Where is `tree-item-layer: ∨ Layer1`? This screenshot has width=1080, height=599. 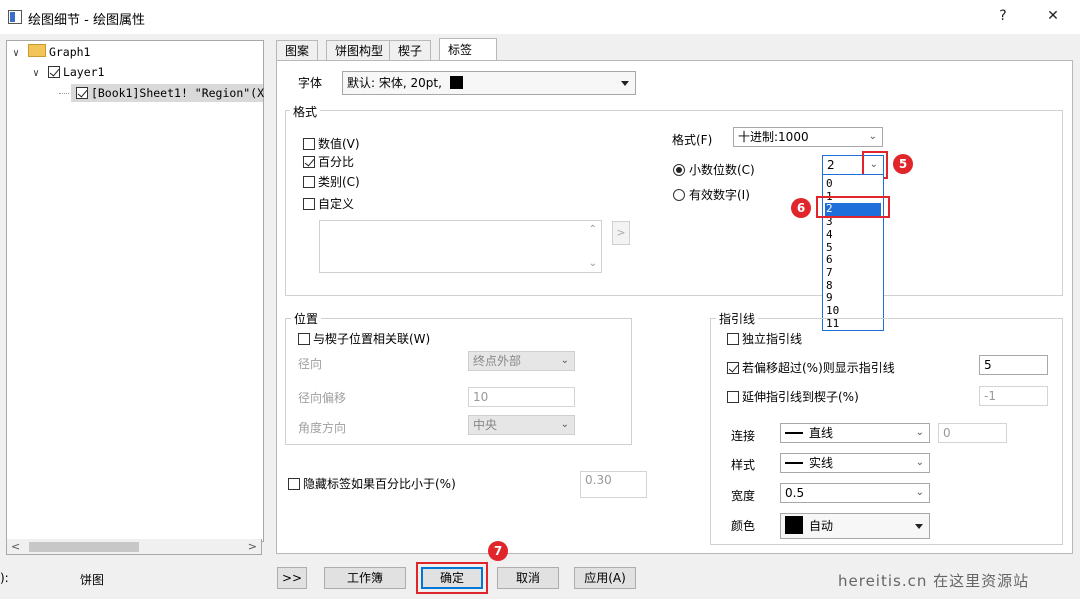
tree-item-layer: ∨ Layer1 is located at coordinates (68, 73).